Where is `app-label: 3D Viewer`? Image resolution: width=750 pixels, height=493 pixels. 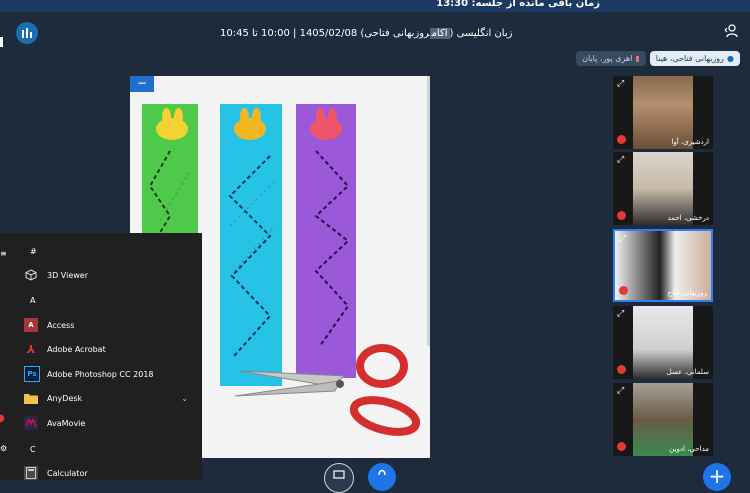
app-label: 3D Viewer is located at coordinates (67, 275).